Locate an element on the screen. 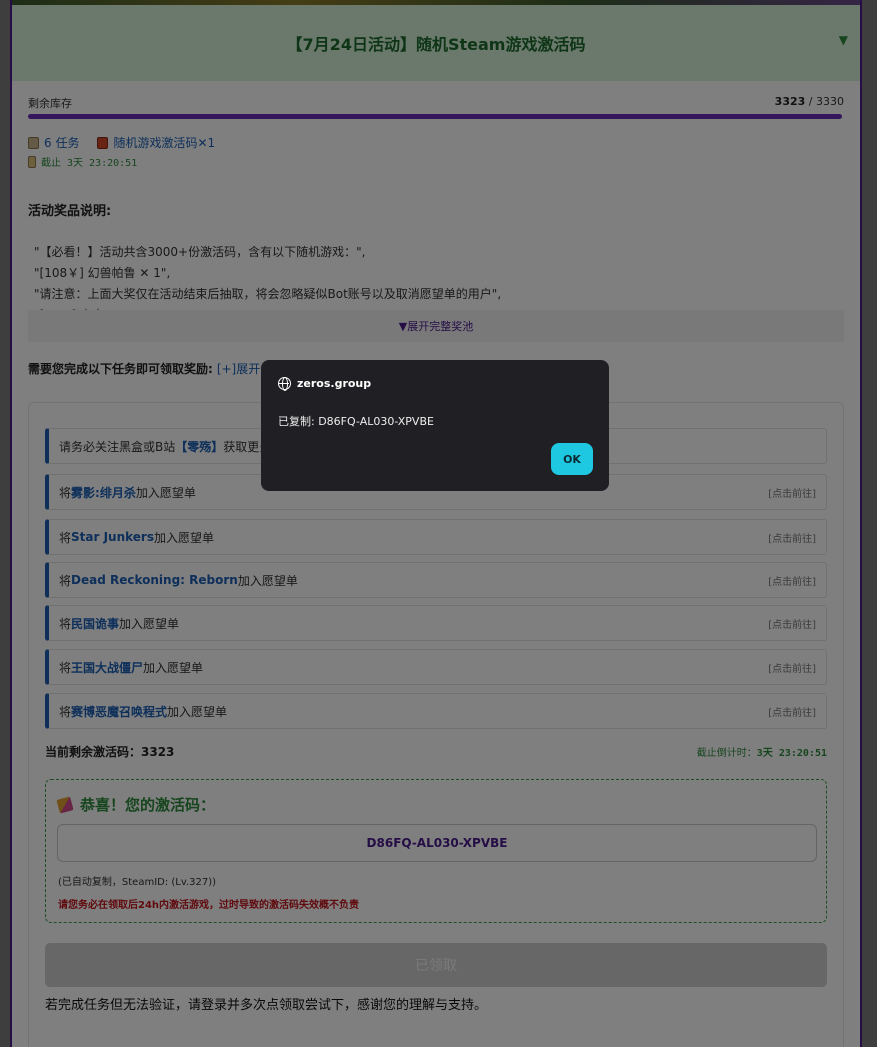  dialog-origin-text: zeros.group is located at coordinates (334, 383).